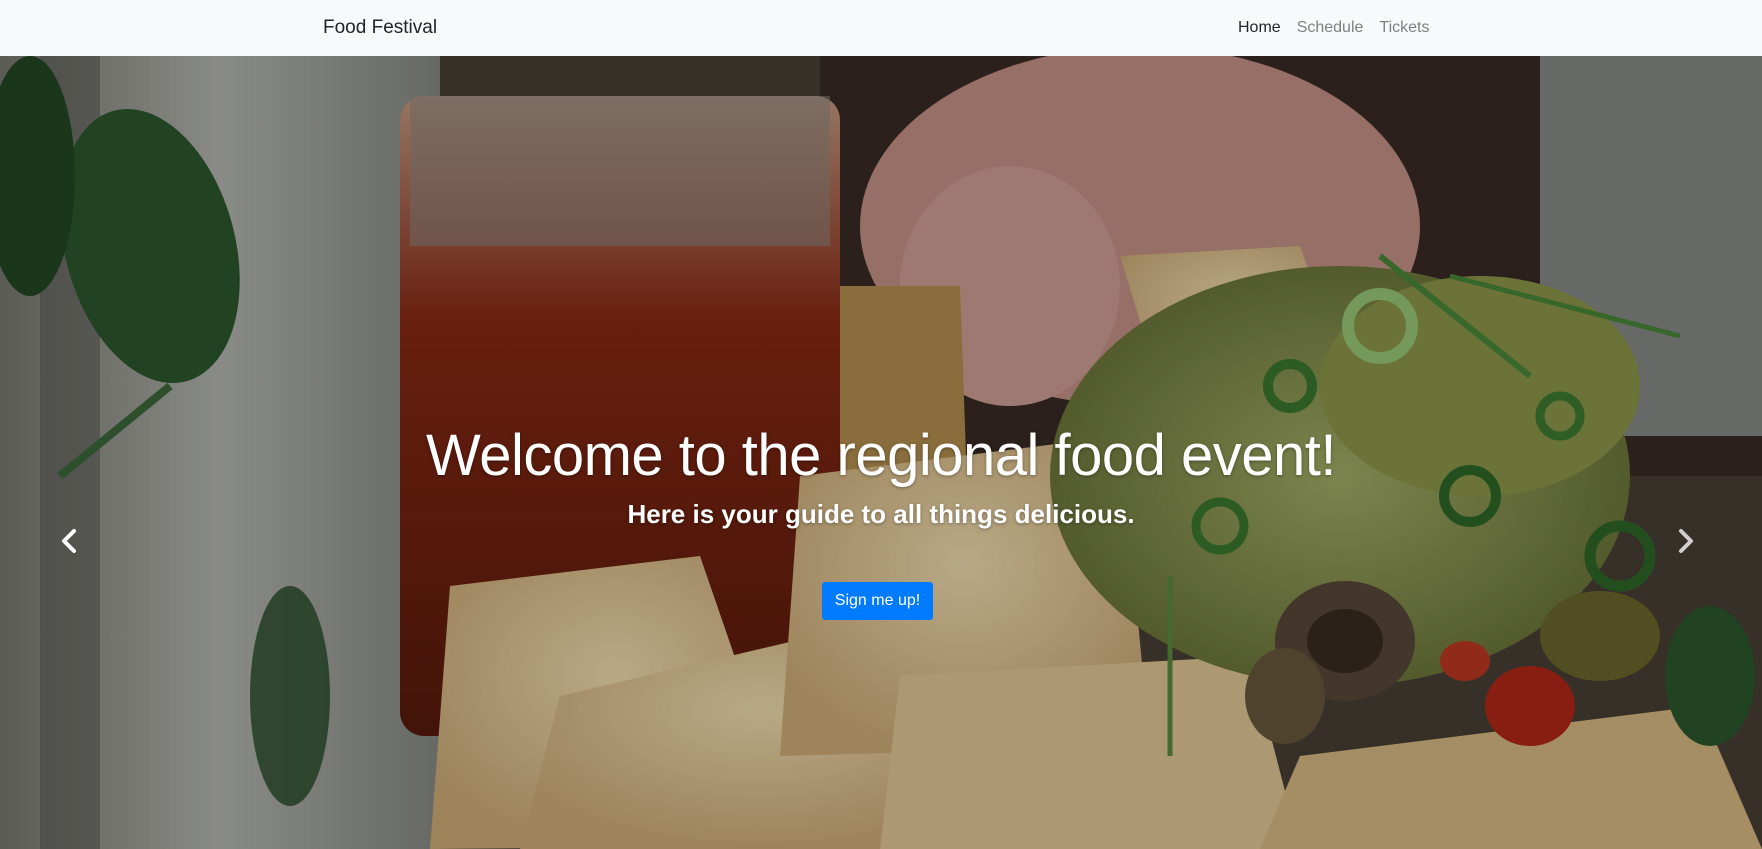 Image resolution: width=1762 pixels, height=849 pixels. Describe the element at coordinates (1259, 28) in the screenshot. I see `nav-link-home: Home` at that location.